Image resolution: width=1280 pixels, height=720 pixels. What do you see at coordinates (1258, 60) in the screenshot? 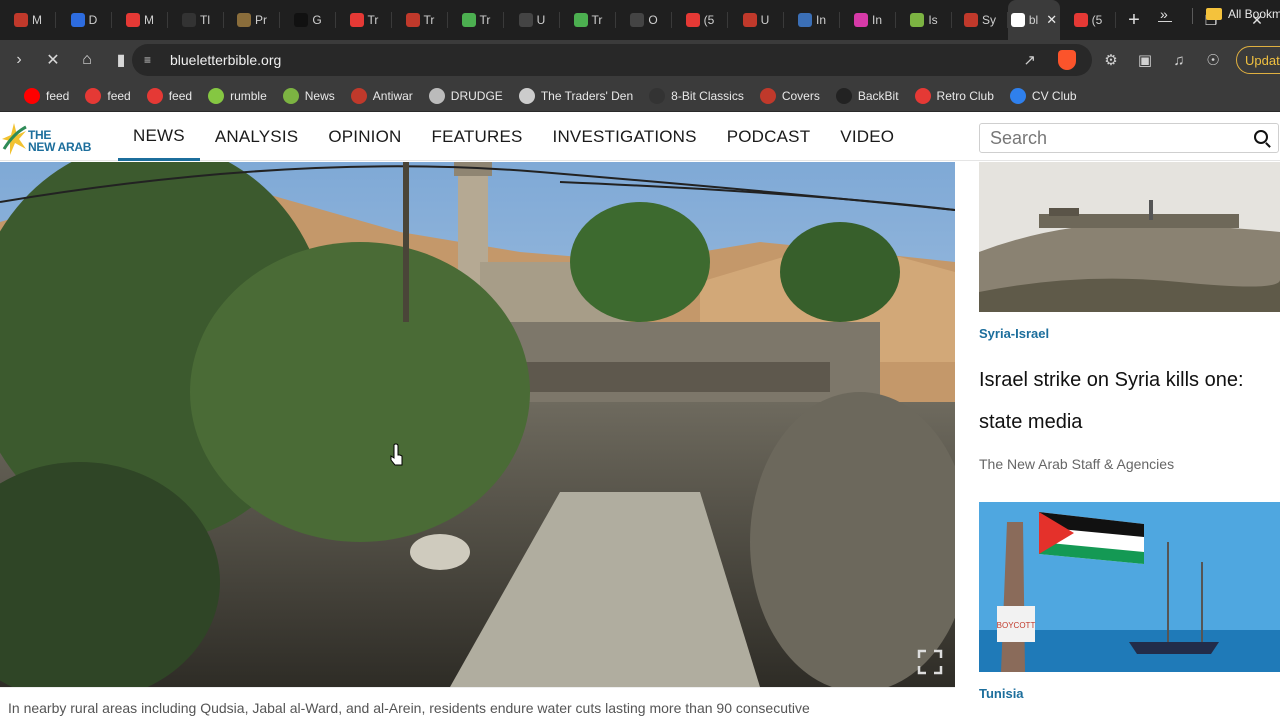
I see `update-button: Update` at bounding box center [1258, 60].